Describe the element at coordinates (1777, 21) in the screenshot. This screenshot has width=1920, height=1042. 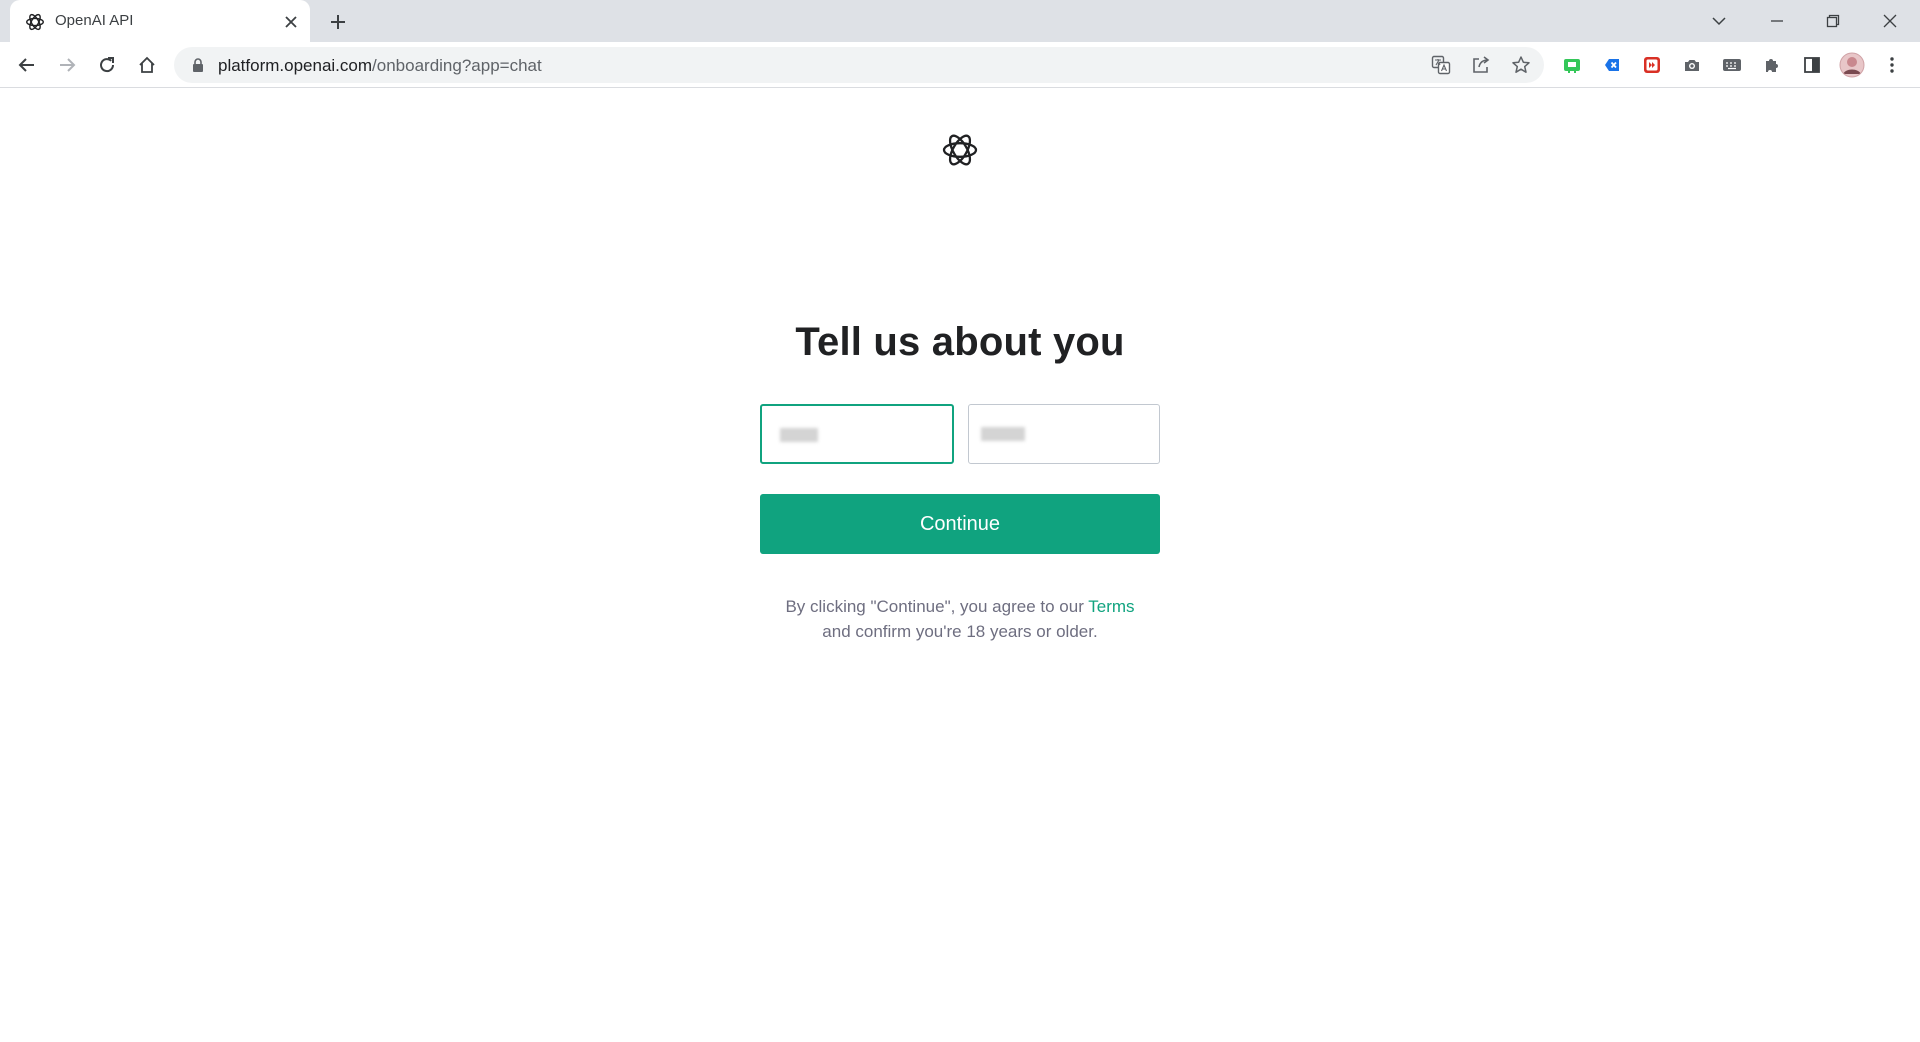
I see `minimize-icon` at that location.